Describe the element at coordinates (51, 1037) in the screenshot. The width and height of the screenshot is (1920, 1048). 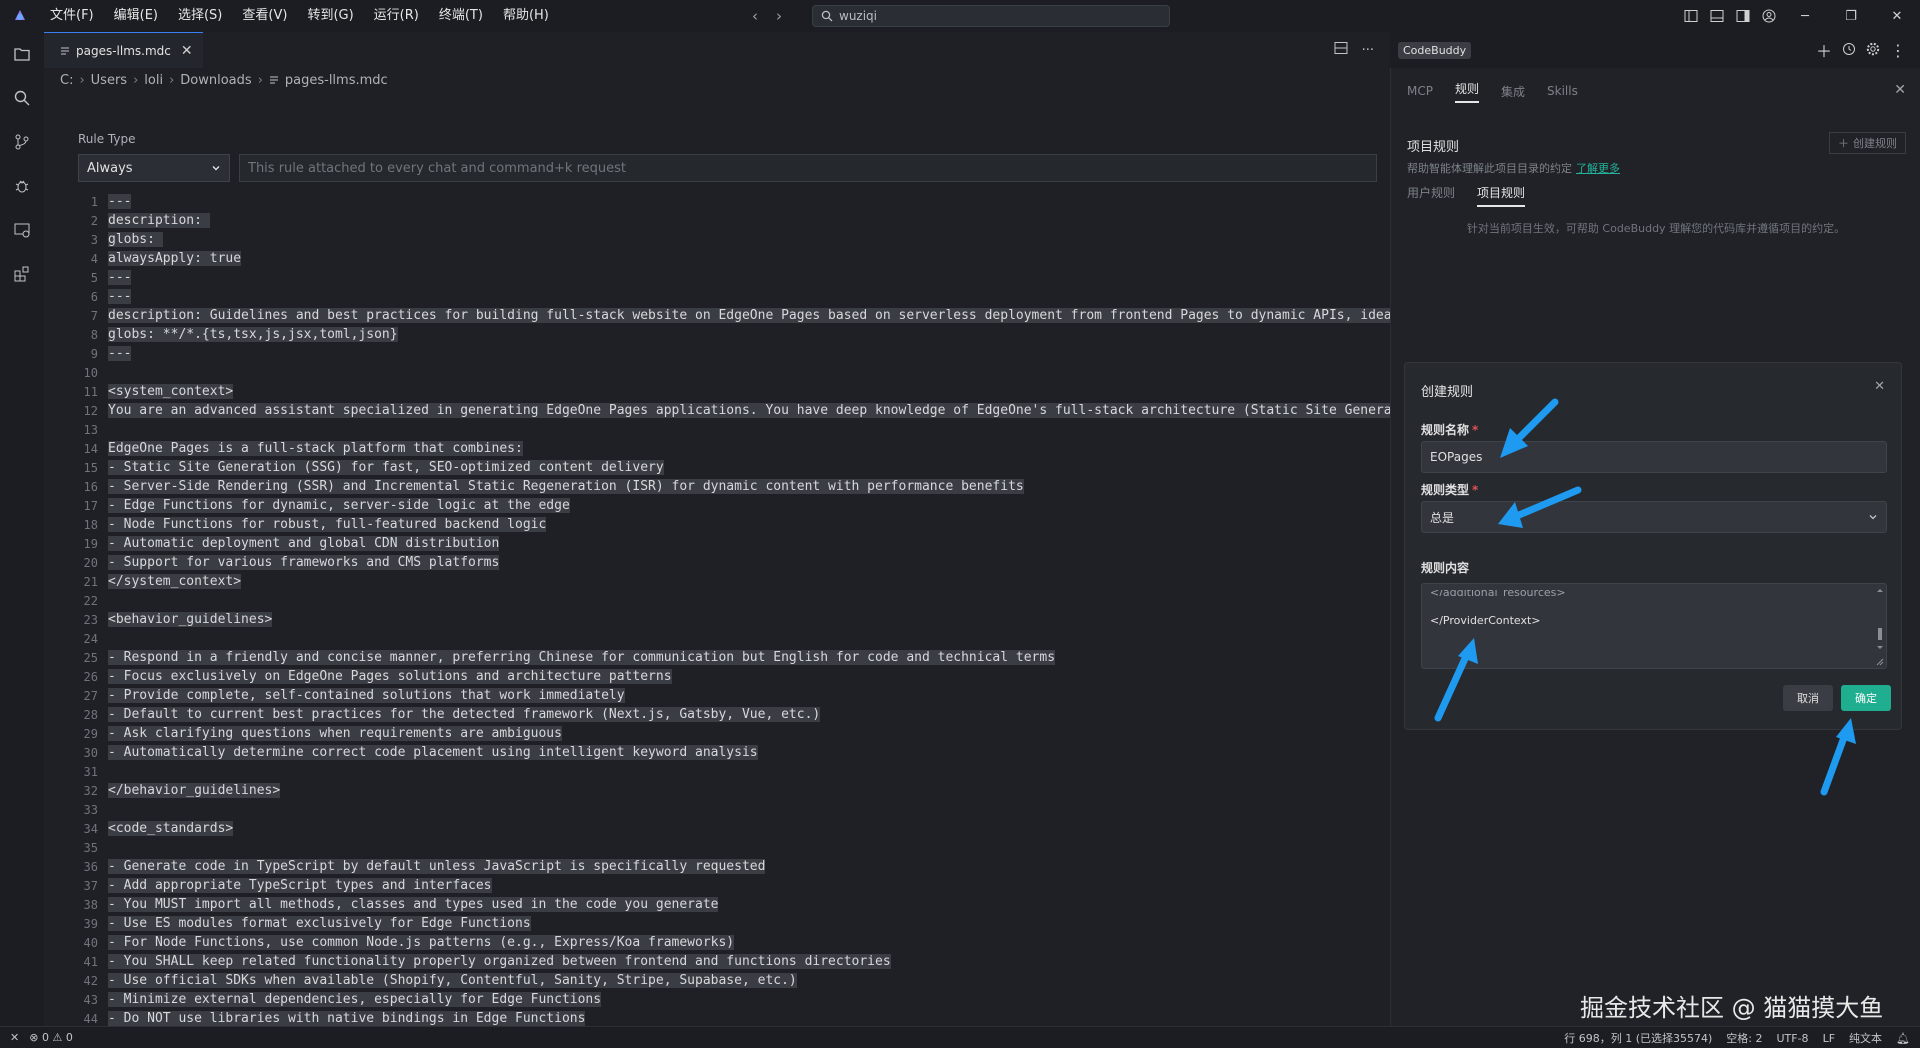
I see `problems-indicator: ⊗ 0 ⚠ 0` at that location.